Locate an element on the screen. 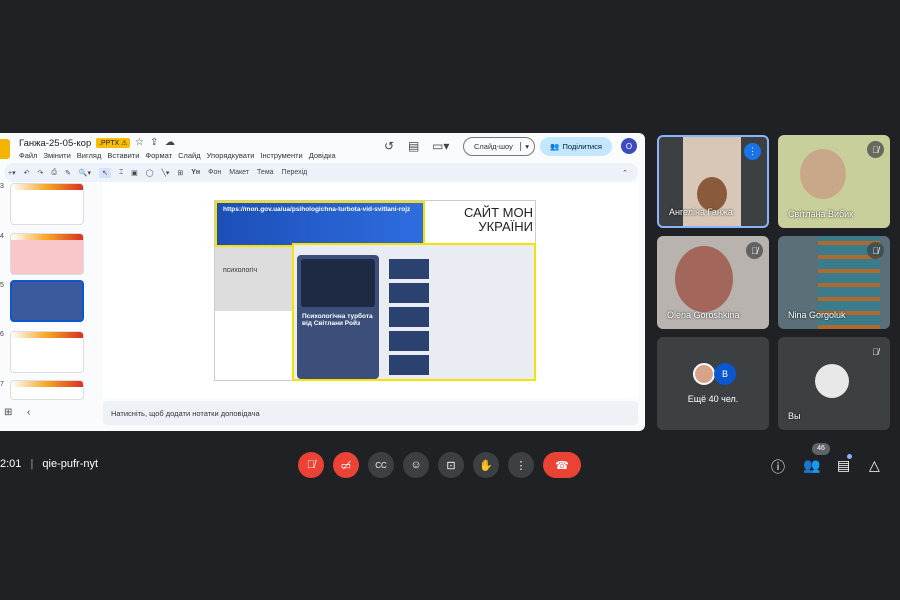 This screenshot has width=900, height=600. participant-count-badge: 46 is located at coordinates (821, 449).